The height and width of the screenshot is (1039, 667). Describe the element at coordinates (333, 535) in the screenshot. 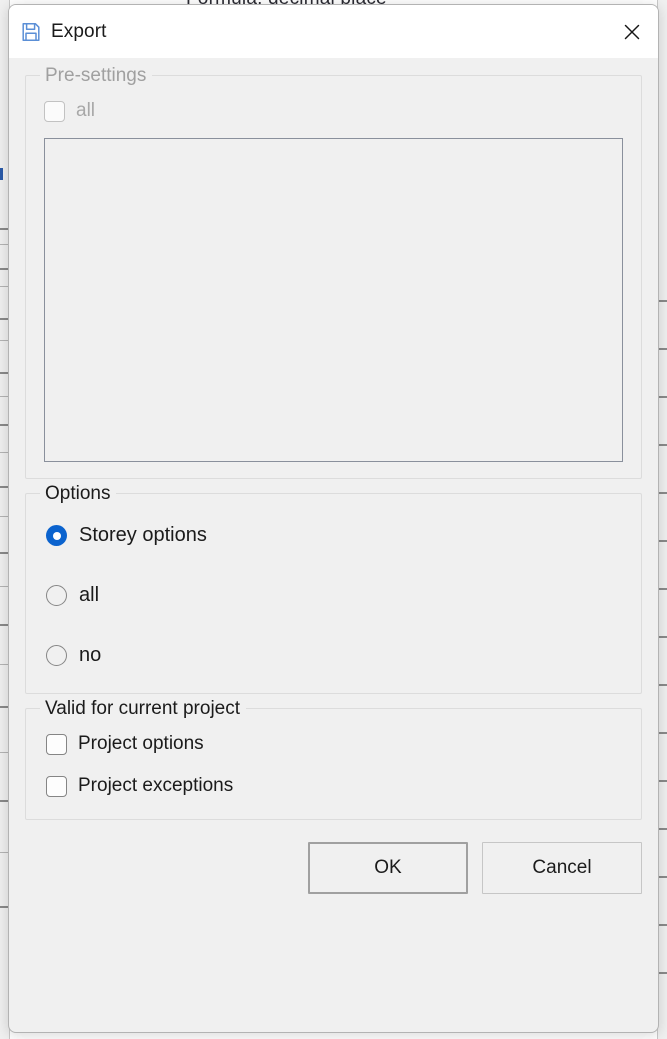

I see `radio-storey-options: Storey options` at that location.